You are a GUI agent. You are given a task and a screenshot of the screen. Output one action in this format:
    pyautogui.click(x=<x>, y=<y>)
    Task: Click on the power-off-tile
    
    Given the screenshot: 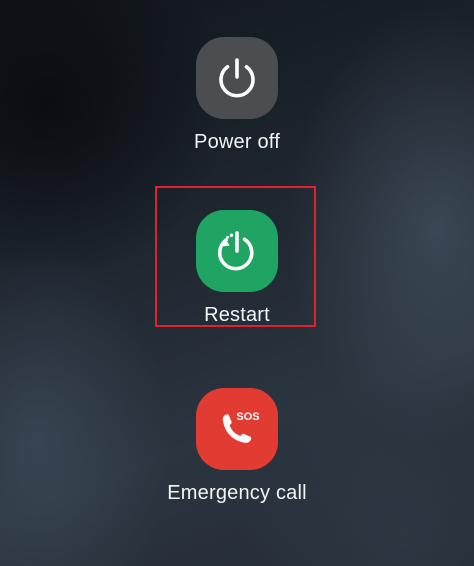 What is the action you would take?
    pyautogui.click(x=237, y=78)
    